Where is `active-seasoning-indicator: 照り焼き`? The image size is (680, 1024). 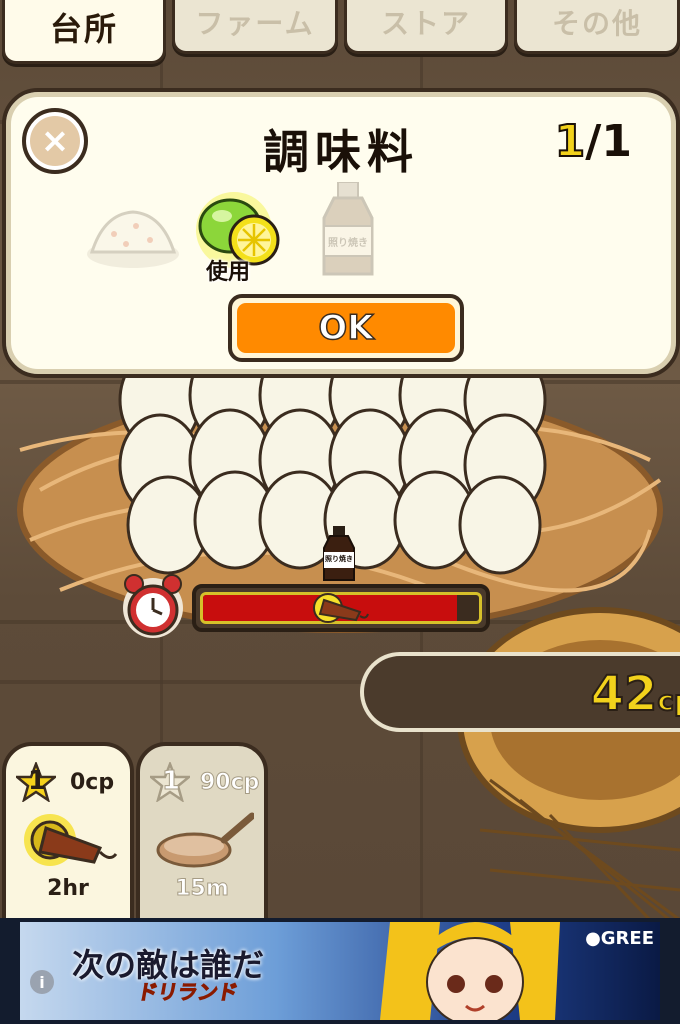 active-seasoning-indicator: 照り焼き is located at coordinates (339, 554).